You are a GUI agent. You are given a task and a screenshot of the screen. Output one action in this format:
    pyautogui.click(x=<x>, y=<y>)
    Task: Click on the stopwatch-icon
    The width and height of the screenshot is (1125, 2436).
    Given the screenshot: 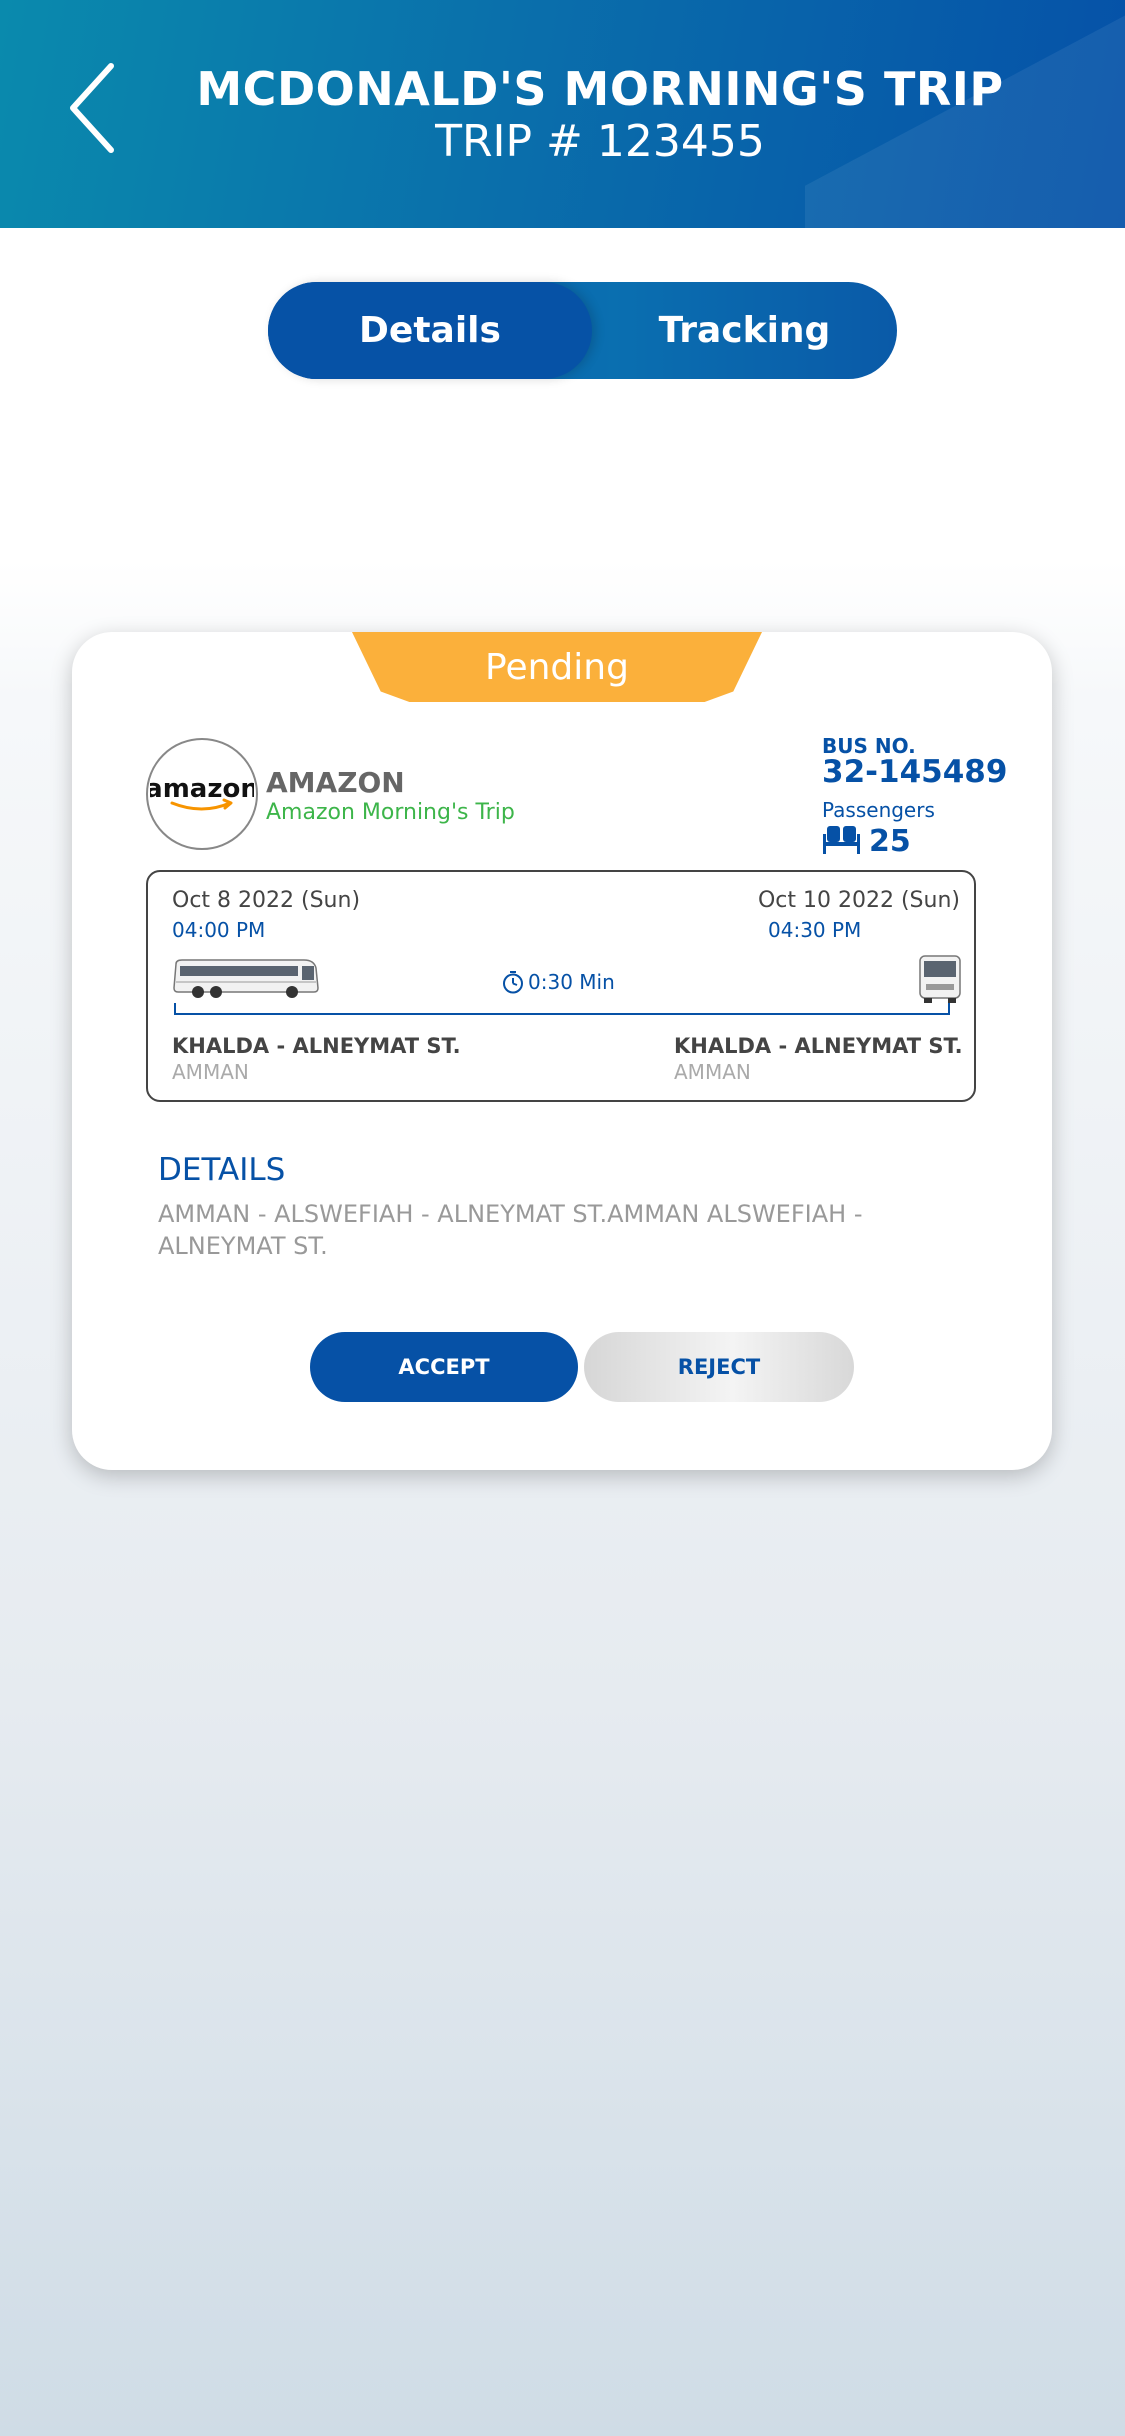 What is the action you would take?
    pyautogui.click(x=513, y=982)
    